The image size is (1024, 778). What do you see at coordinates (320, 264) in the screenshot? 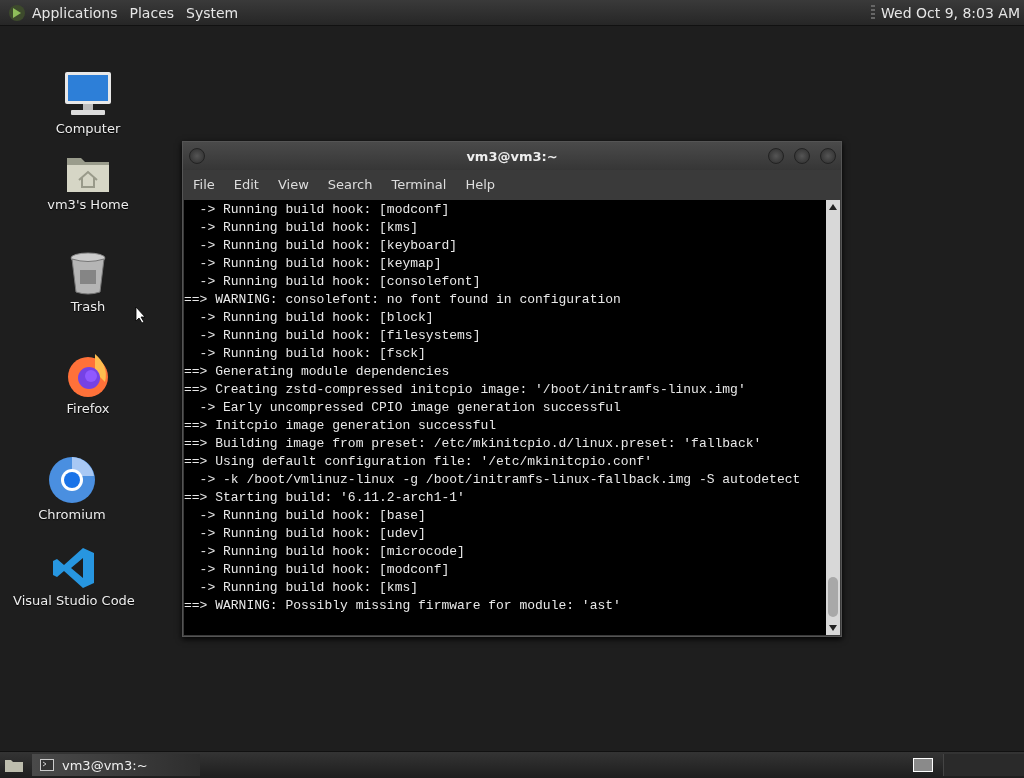
I see `terminal-line: -> Running build hook: [keymap]` at bounding box center [320, 264].